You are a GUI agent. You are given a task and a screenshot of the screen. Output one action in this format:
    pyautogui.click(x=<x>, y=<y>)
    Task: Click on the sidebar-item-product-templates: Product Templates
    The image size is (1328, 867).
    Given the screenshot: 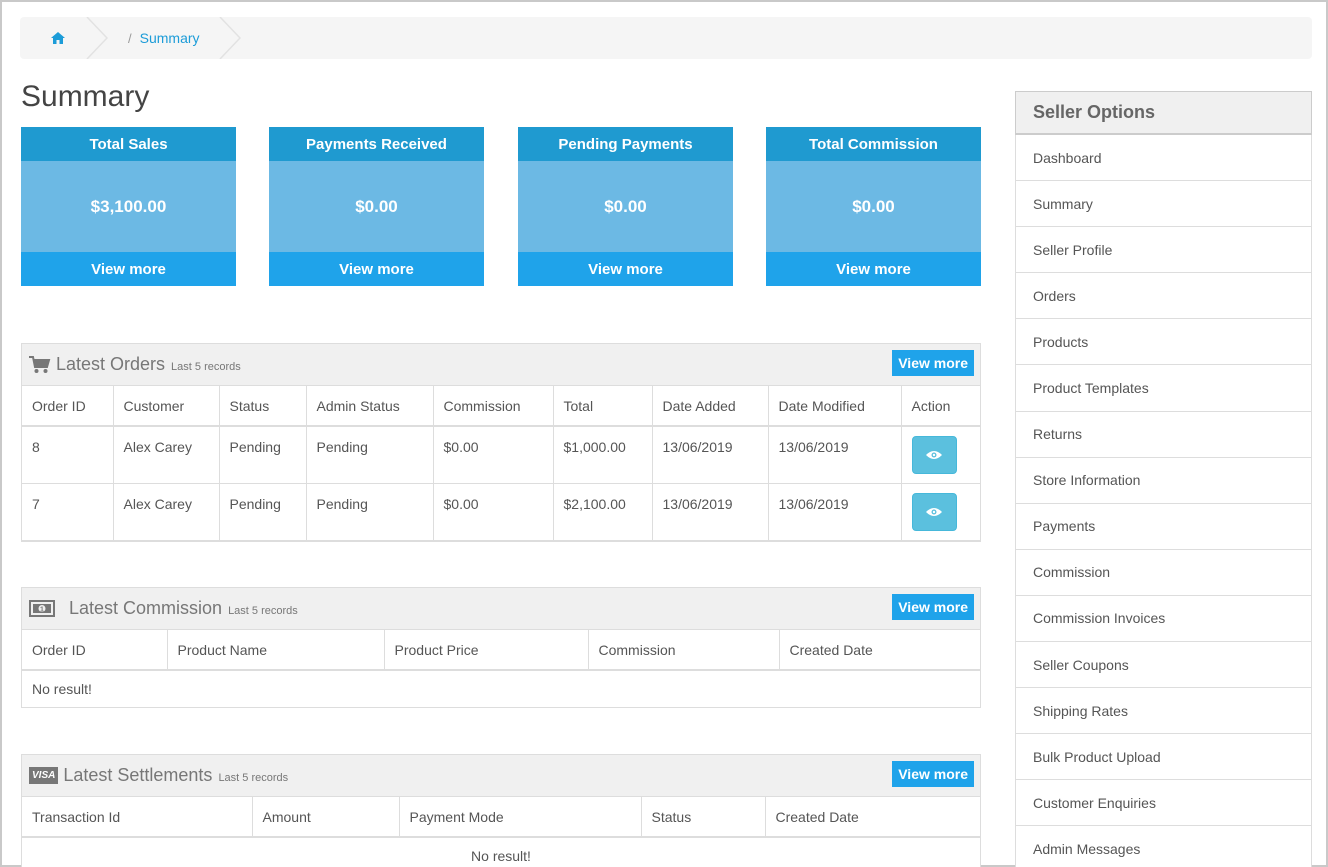 What is the action you would take?
    pyautogui.click(x=1163, y=388)
    